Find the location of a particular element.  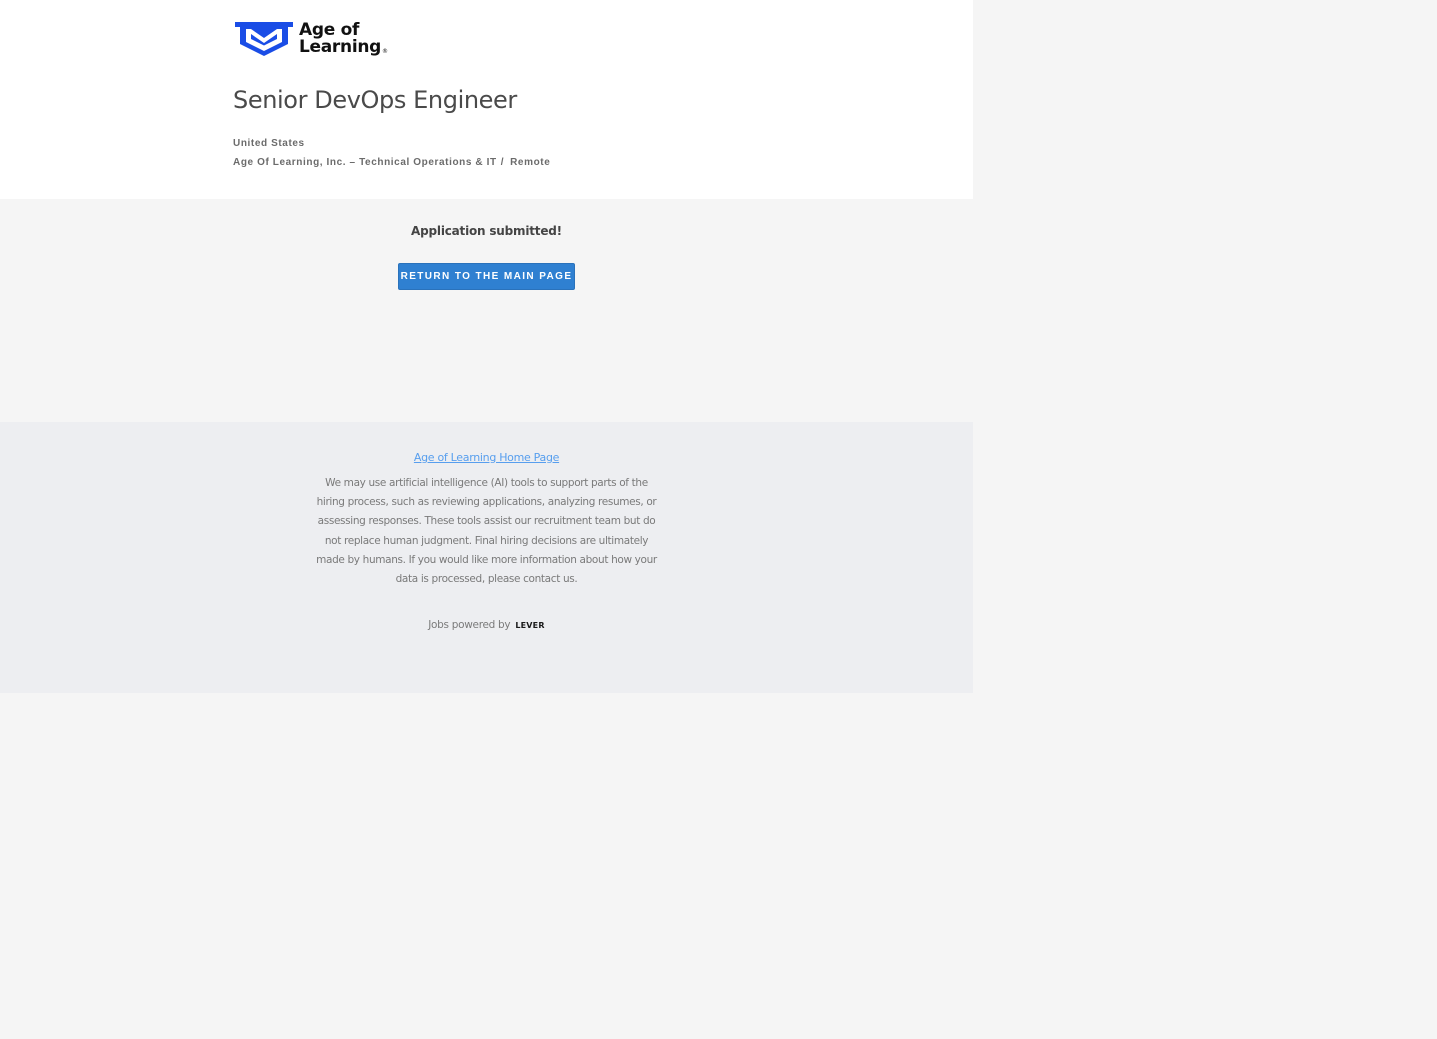

logo-line-2-text: Learning is located at coordinates (340, 47).